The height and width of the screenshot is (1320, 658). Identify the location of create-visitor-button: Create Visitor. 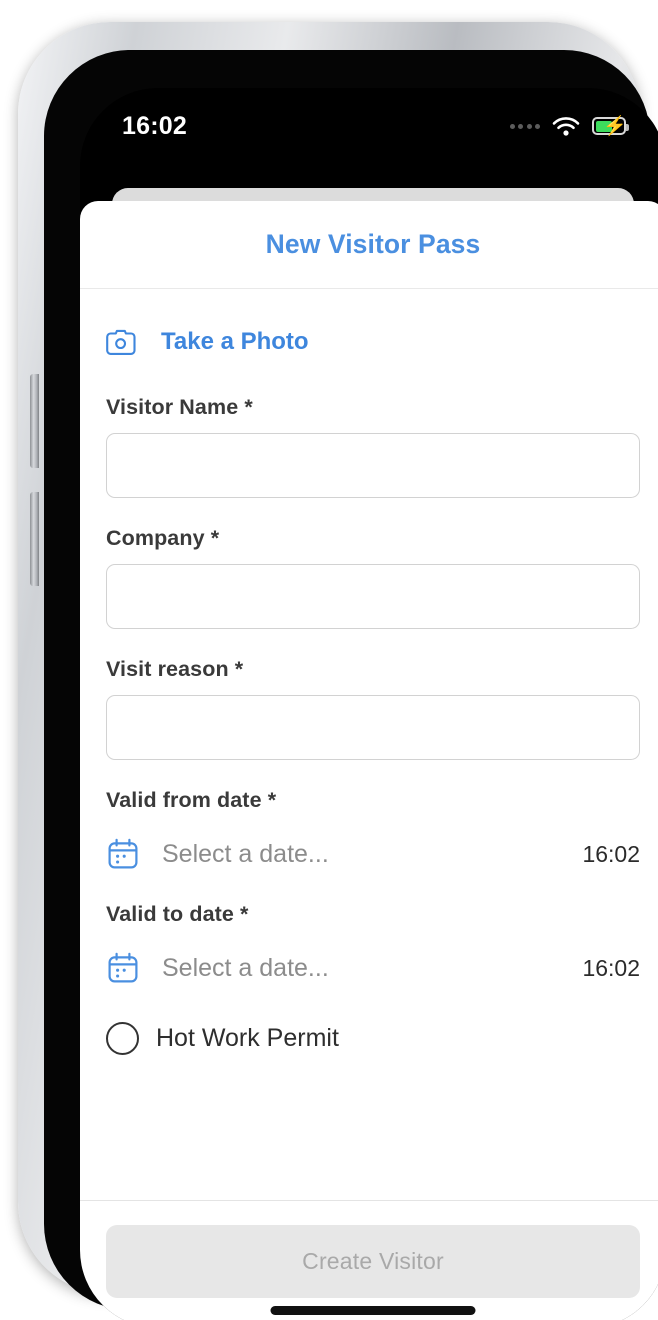
(373, 1261).